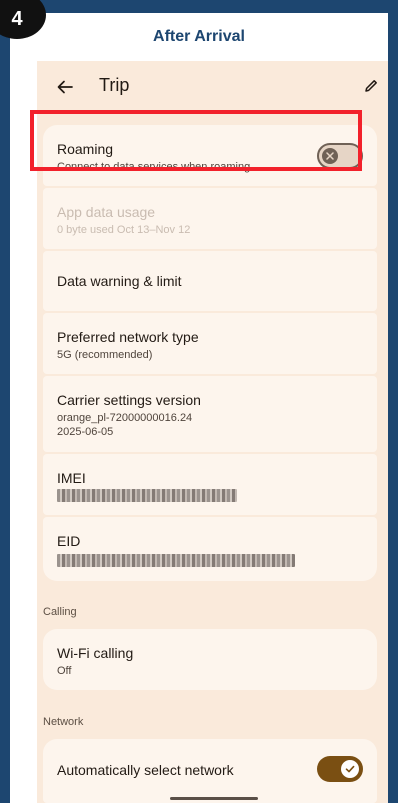 The image size is (398, 803). Describe the element at coordinates (114, 85) in the screenshot. I see `page-title: Trip` at that location.